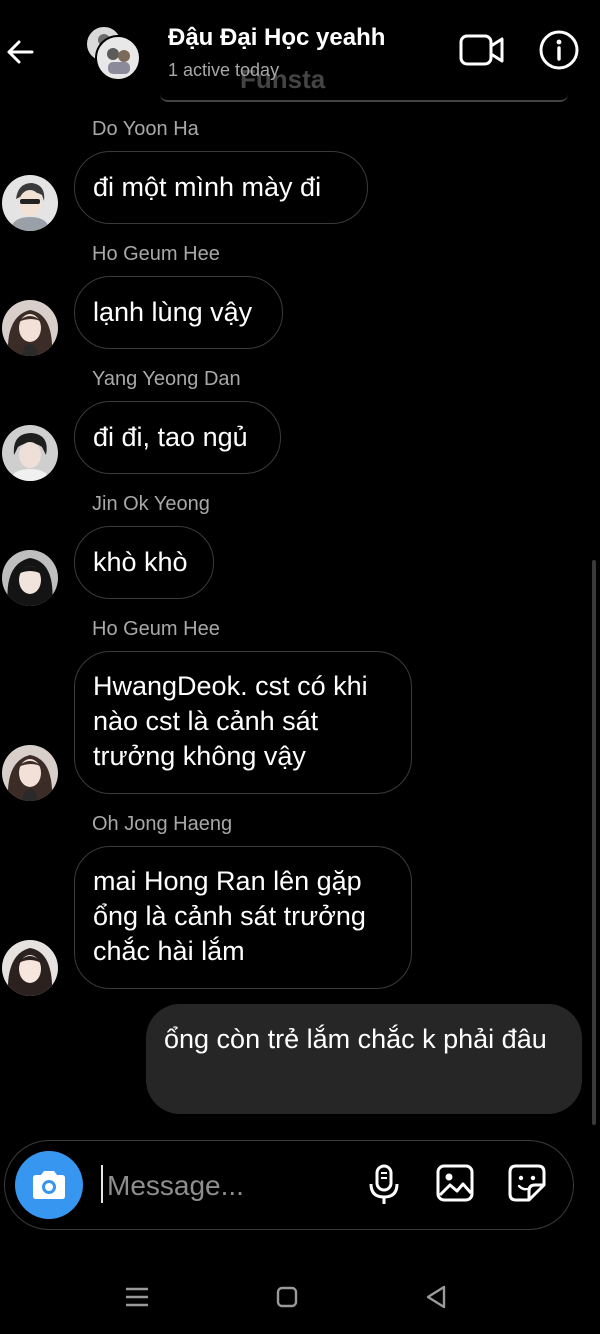  I want to click on camera-button, so click(49, 1185).